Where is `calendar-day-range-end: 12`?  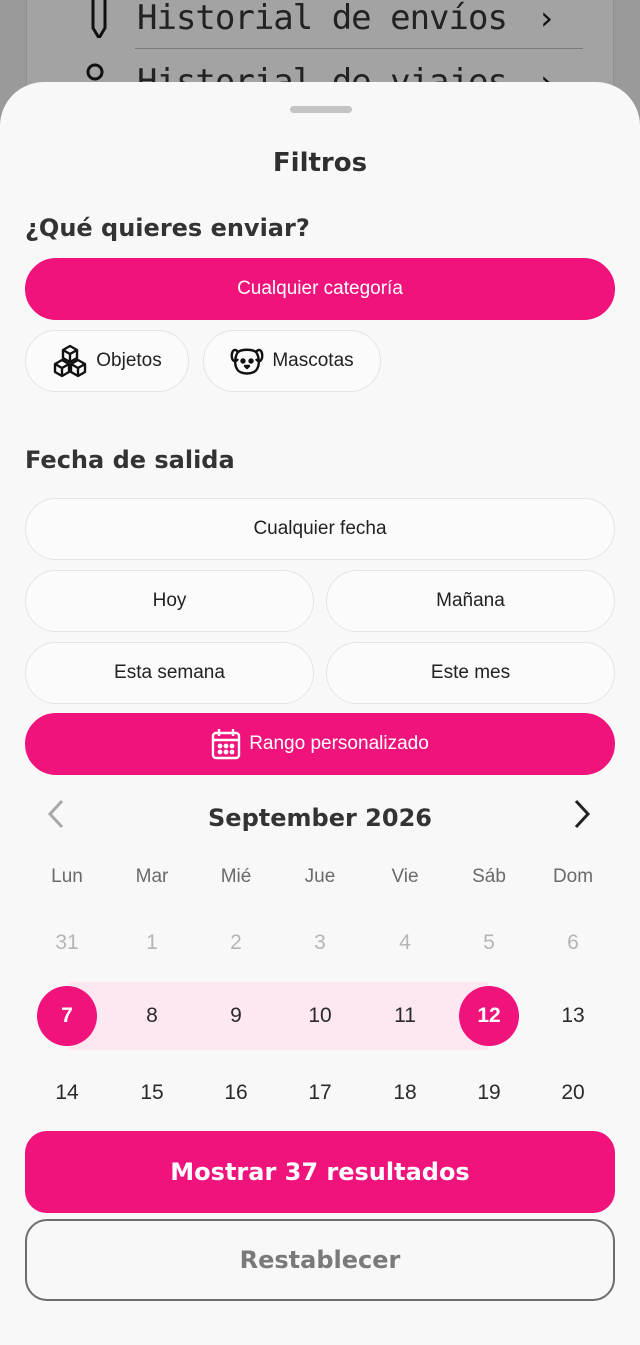 calendar-day-range-end: 12 is located at coordinates (489, 1016).